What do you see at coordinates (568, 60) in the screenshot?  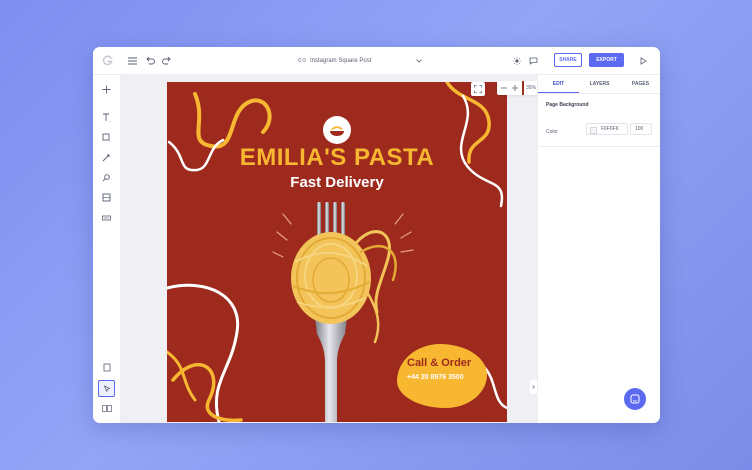 I see `share-button: SHARE` at bounding box center [568, 60].